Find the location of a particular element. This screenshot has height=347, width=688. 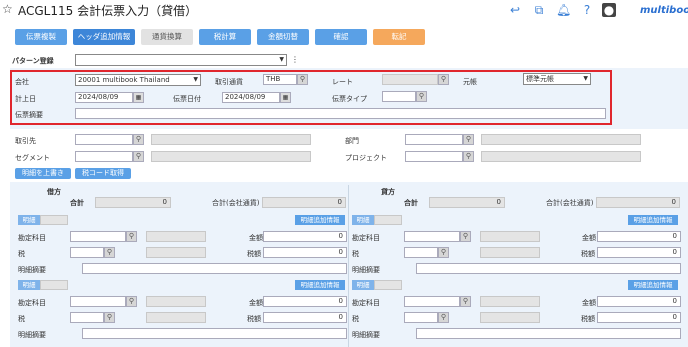

back-icon: ↩ is located at coordinates (515, 10).